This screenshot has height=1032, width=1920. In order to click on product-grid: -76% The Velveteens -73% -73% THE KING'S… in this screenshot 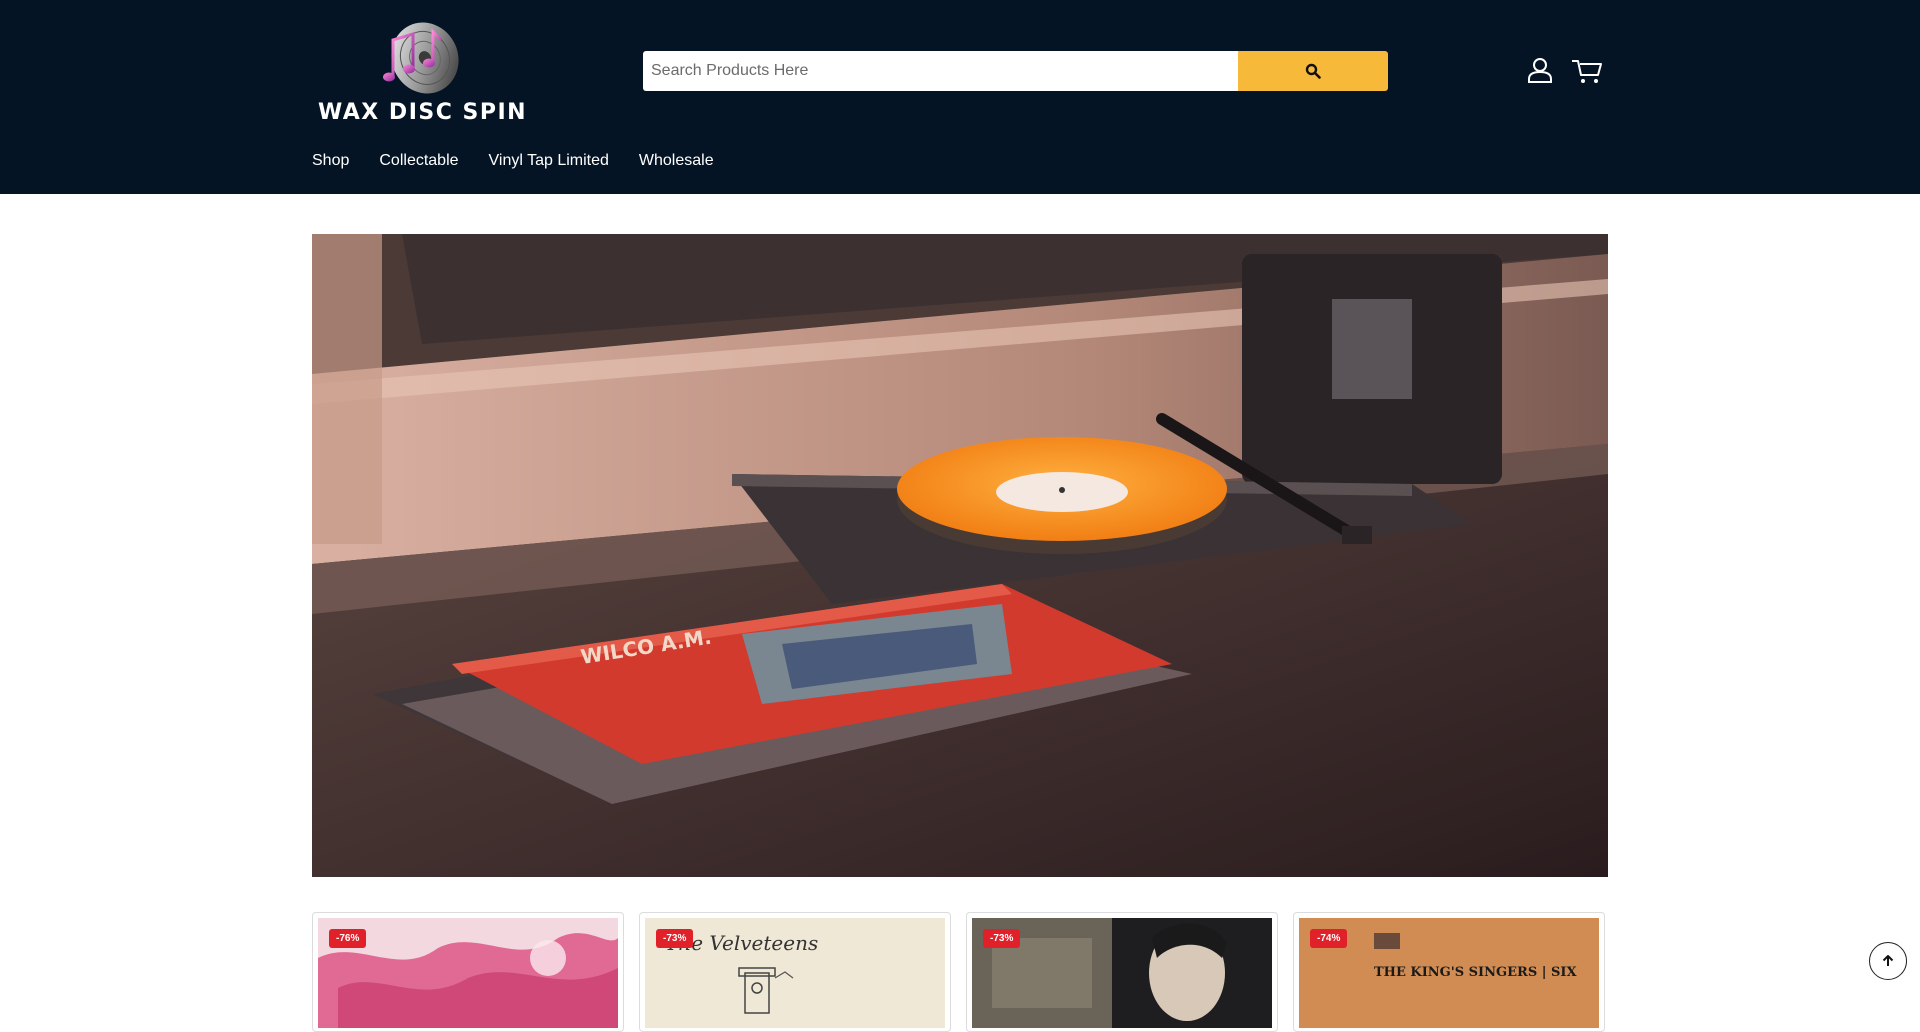, I will do `click(960, 972)`.